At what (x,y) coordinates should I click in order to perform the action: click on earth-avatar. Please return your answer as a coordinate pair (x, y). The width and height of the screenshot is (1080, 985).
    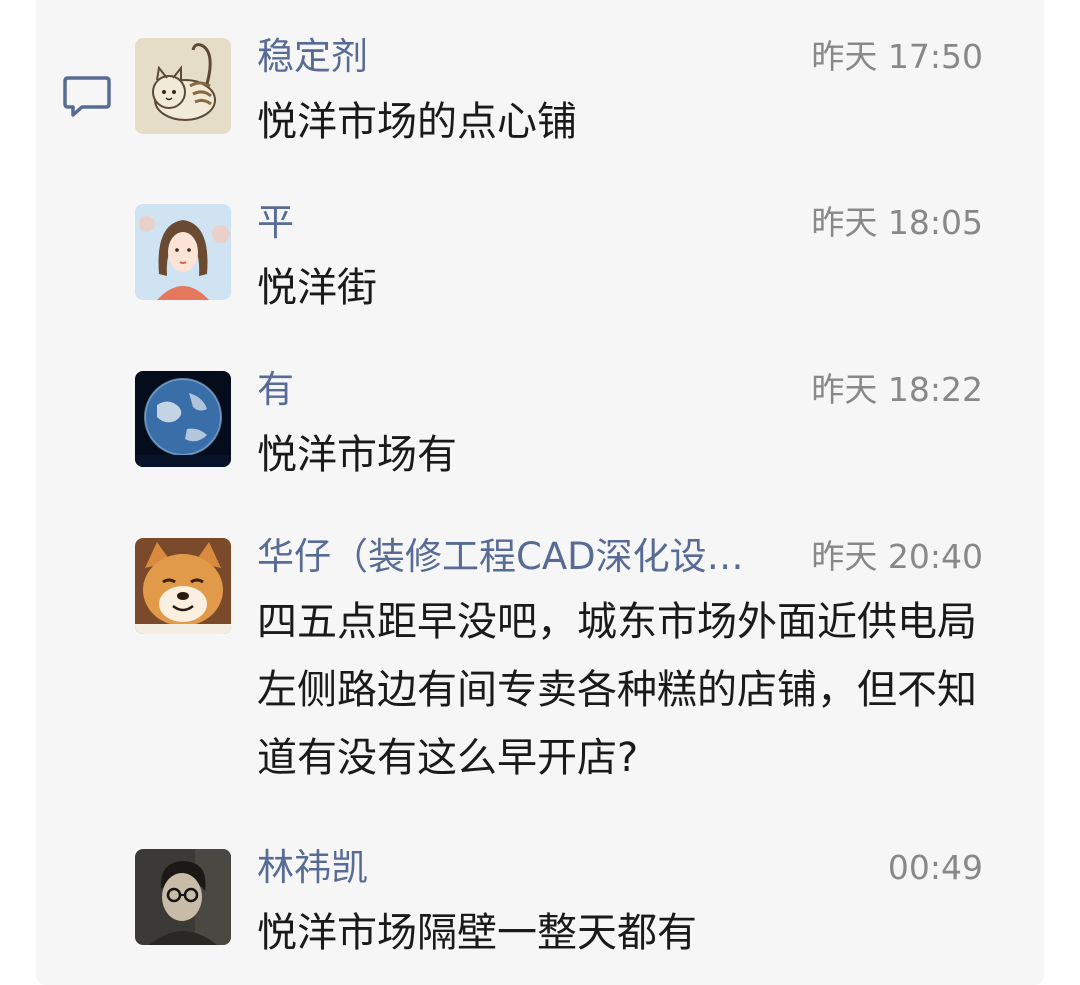
    Looking at the image, I should click on (183, 419).